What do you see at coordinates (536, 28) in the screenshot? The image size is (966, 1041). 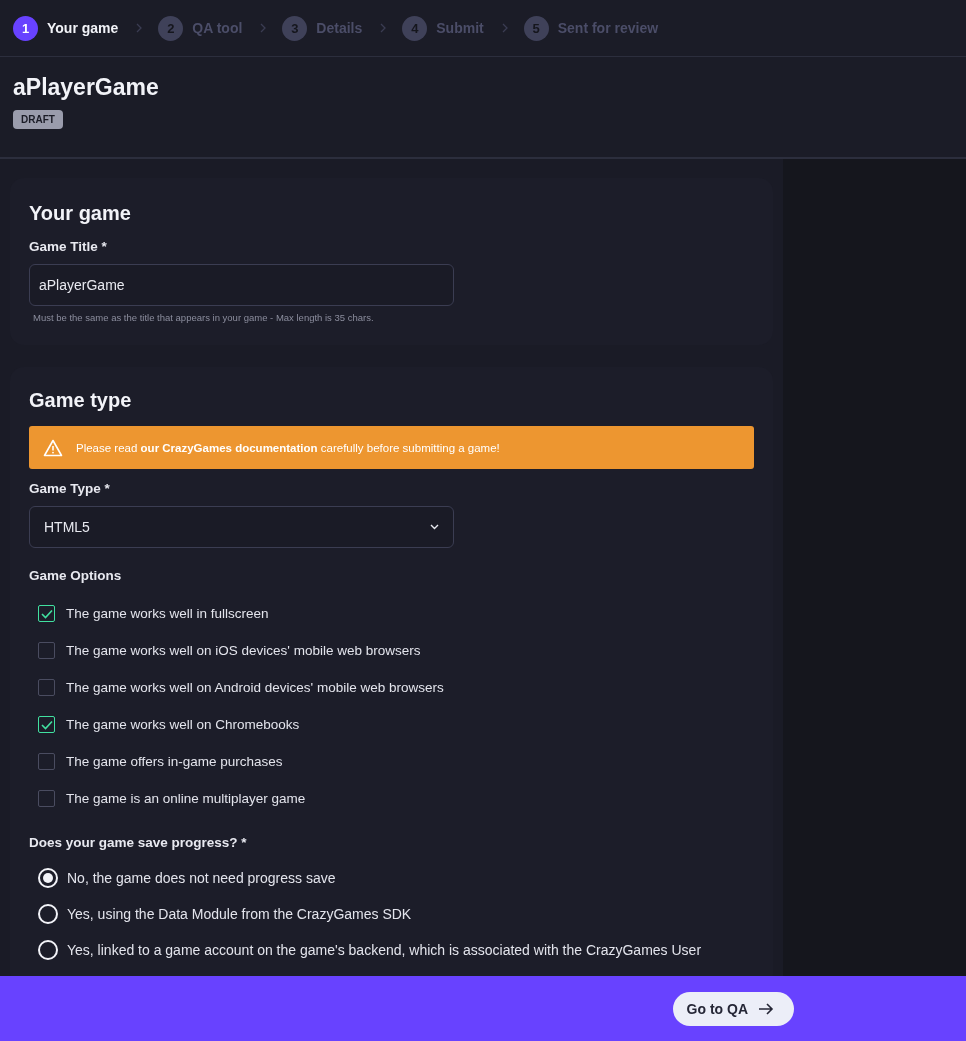 I see `step-number: 5` at bounding box center [536, 28].